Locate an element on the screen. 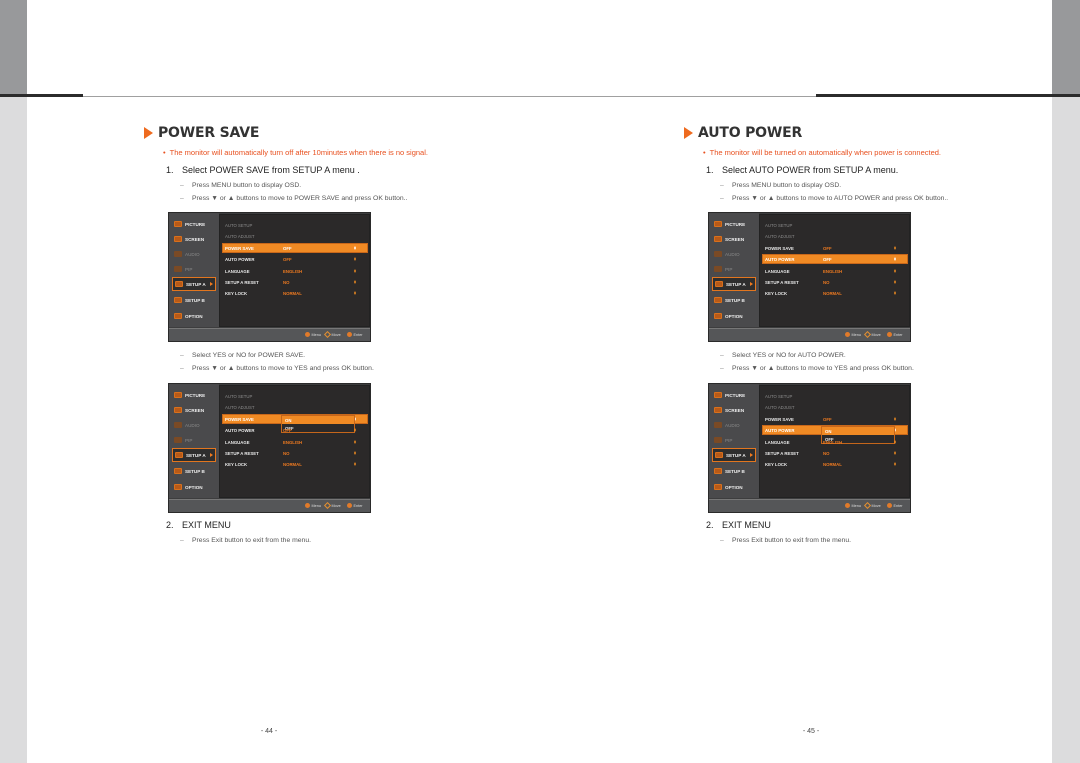 The width and height of the screenshot is (1080, 763). enter-icon is located at coordinates (349, 505).